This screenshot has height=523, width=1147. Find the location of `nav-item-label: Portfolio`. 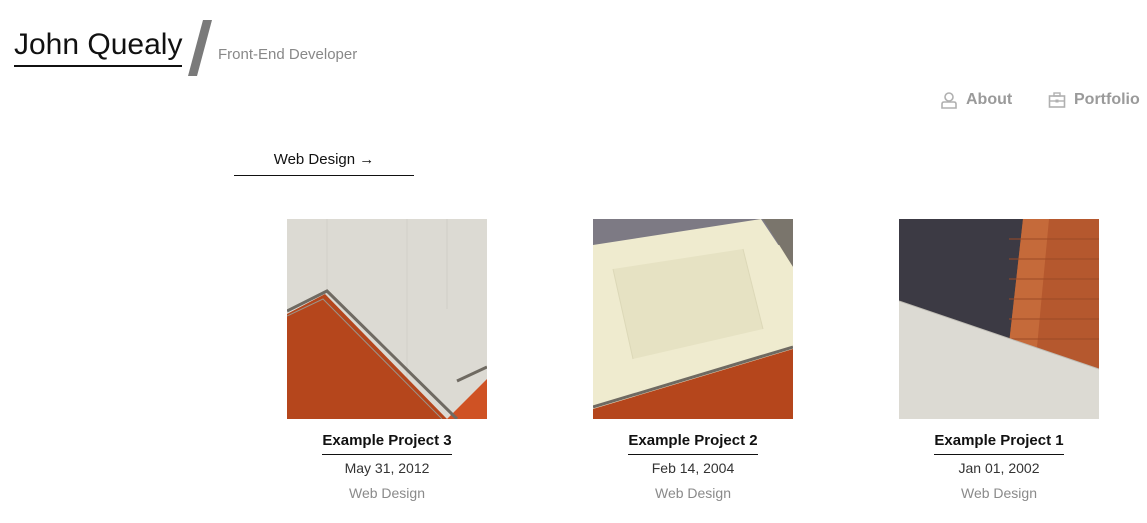

nav-item-label: Portfolio is located at coordinates (1107, 99).